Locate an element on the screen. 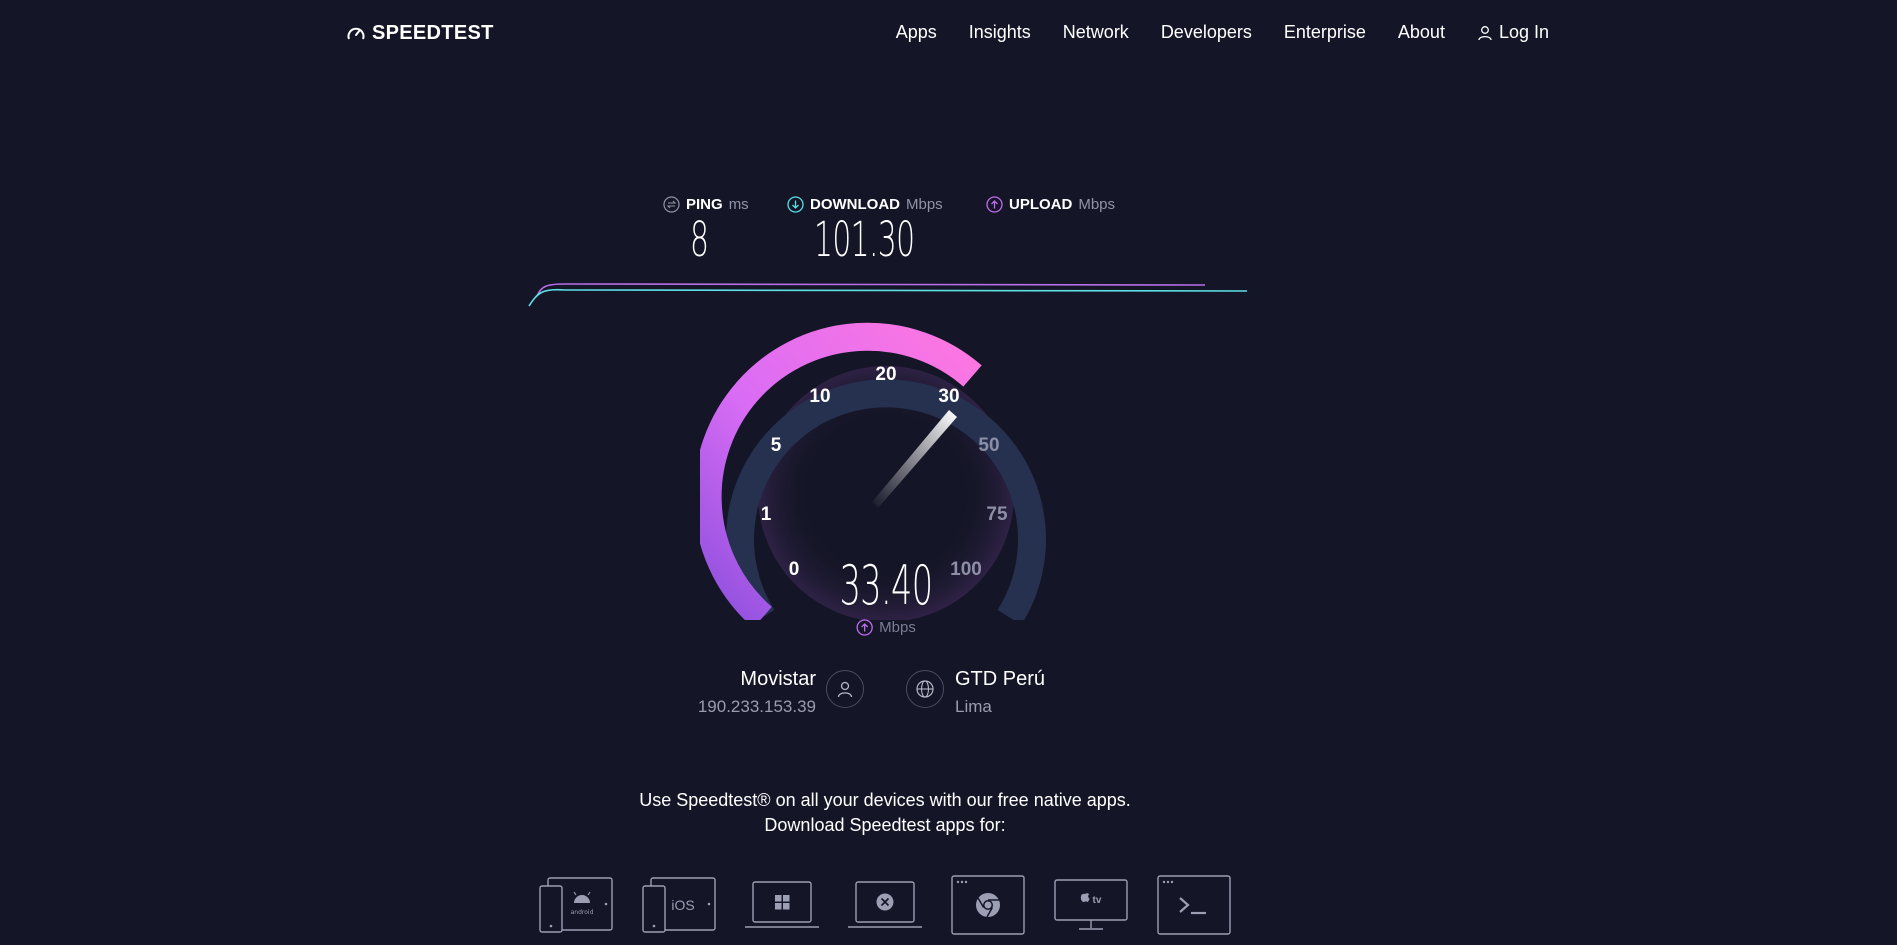 The width and height of the screenshot is (1897, 945). ping-label: PING is located at coordinates (704, 204).